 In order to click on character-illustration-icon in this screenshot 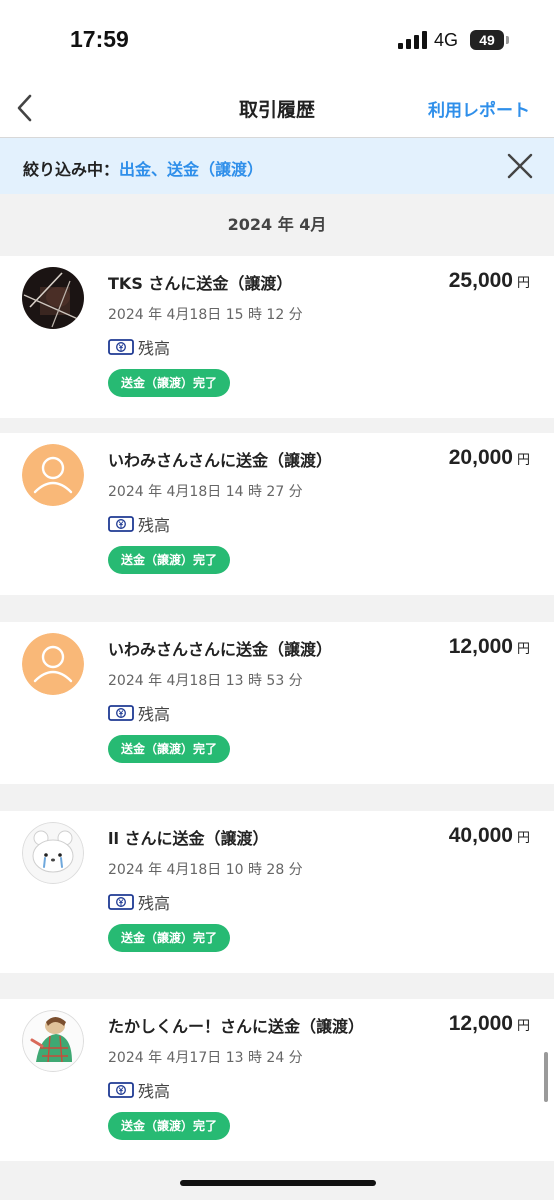, I will do `click(53, 1041)`.